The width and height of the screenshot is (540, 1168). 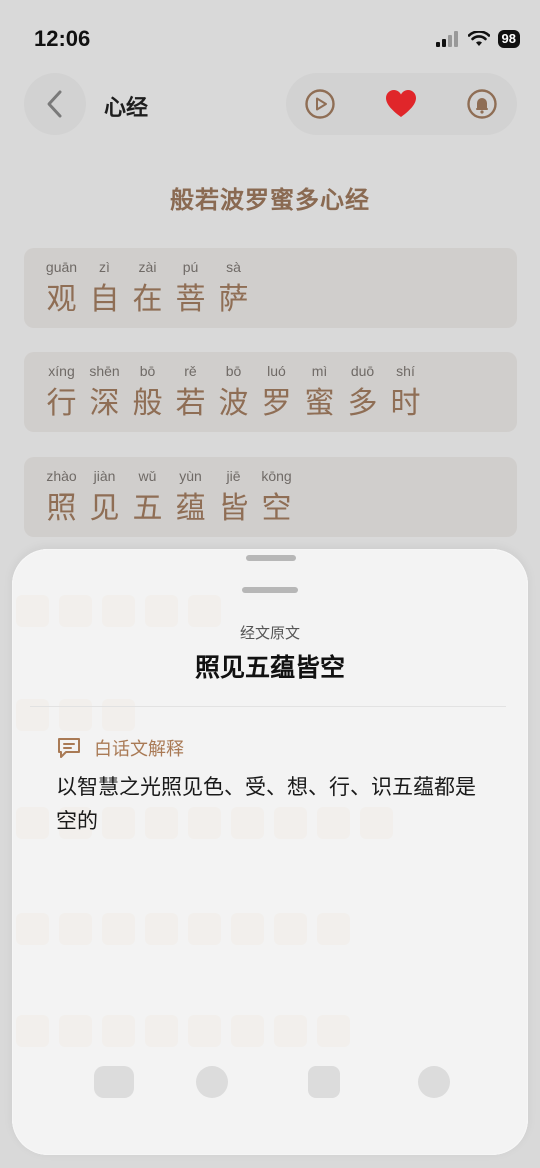 I want to click on status-bar: 12:06 98, so click(x=270, y=36).